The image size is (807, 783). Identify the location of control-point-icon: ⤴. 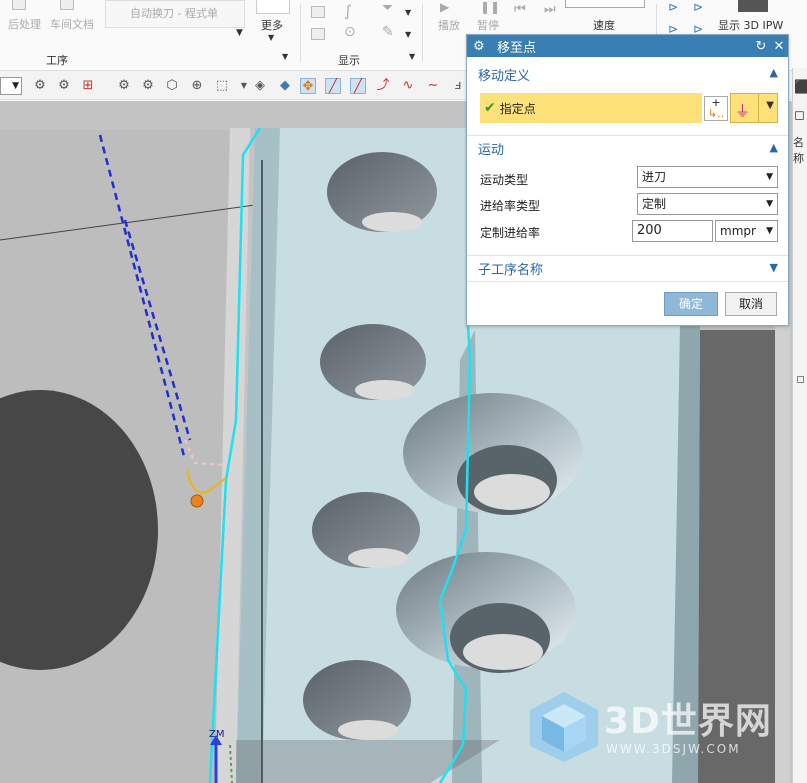
(383, 86).